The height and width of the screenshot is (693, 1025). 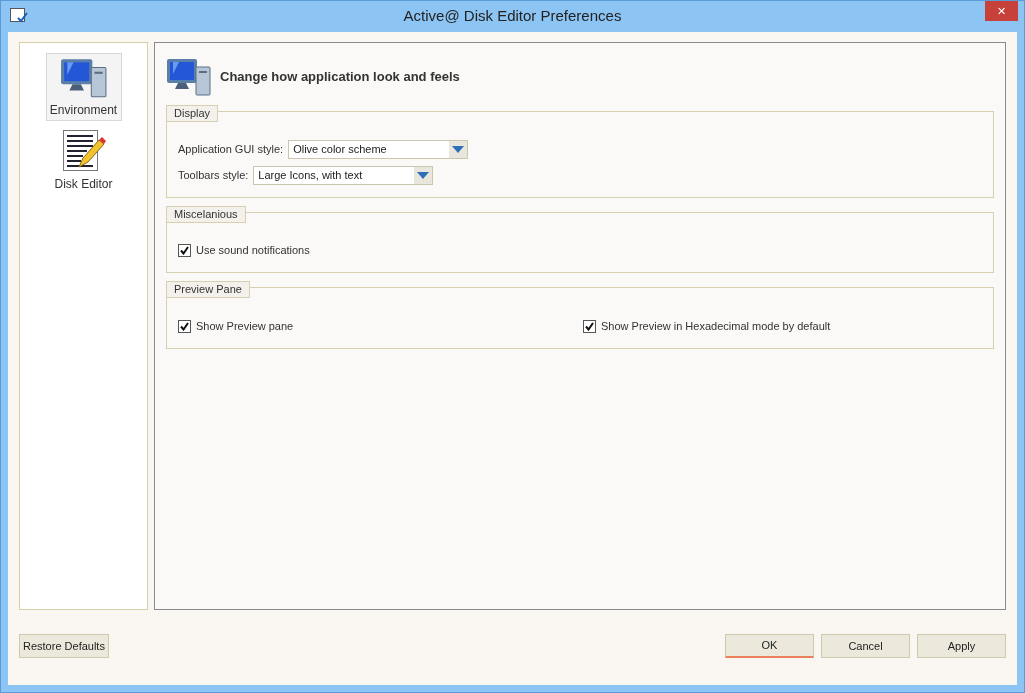 What do you see at coordinates (206, 214) in the screenshot?
I see `group-title: Miscelanious` at bounding box center [206, 214].